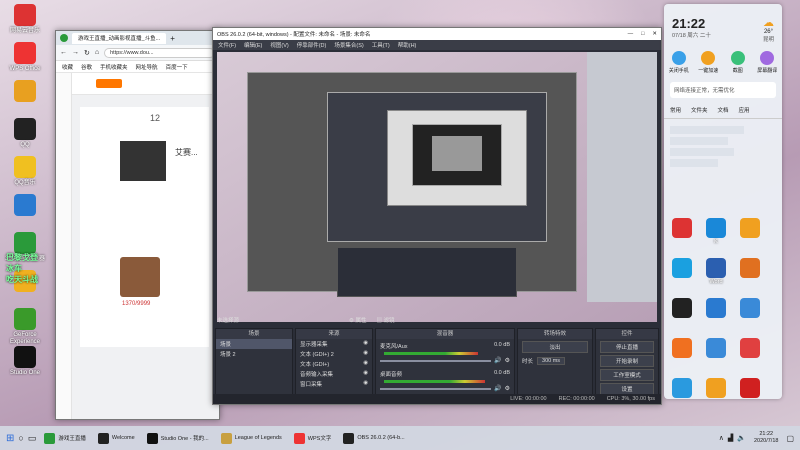  Describe the element at coordinates (555, 347) in the screenshot. I see `transition-select: 淡出` at that location.